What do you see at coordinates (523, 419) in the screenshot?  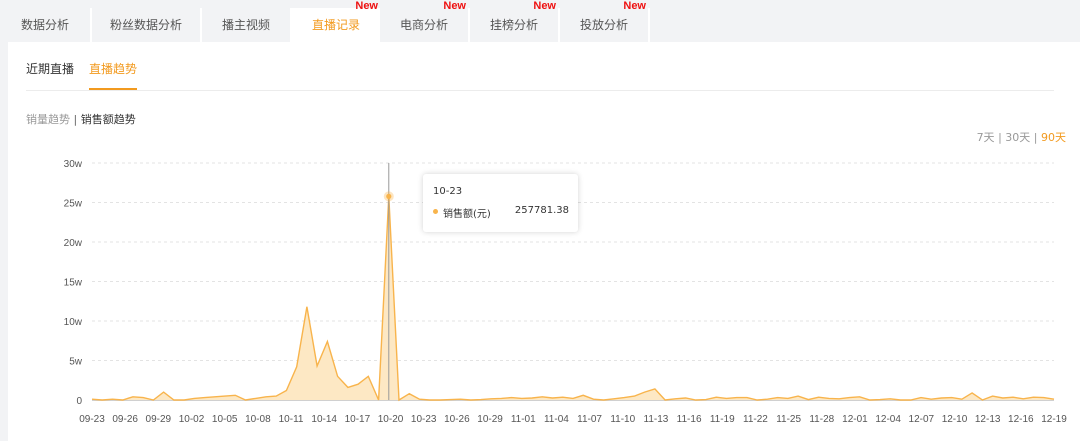 I see `x-tick-label: 11-01` at bounding box center [523, 419].